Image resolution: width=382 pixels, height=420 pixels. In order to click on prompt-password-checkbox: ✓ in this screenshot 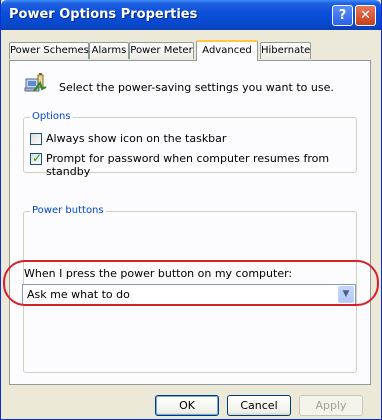, I will do `click(36, 158)`.